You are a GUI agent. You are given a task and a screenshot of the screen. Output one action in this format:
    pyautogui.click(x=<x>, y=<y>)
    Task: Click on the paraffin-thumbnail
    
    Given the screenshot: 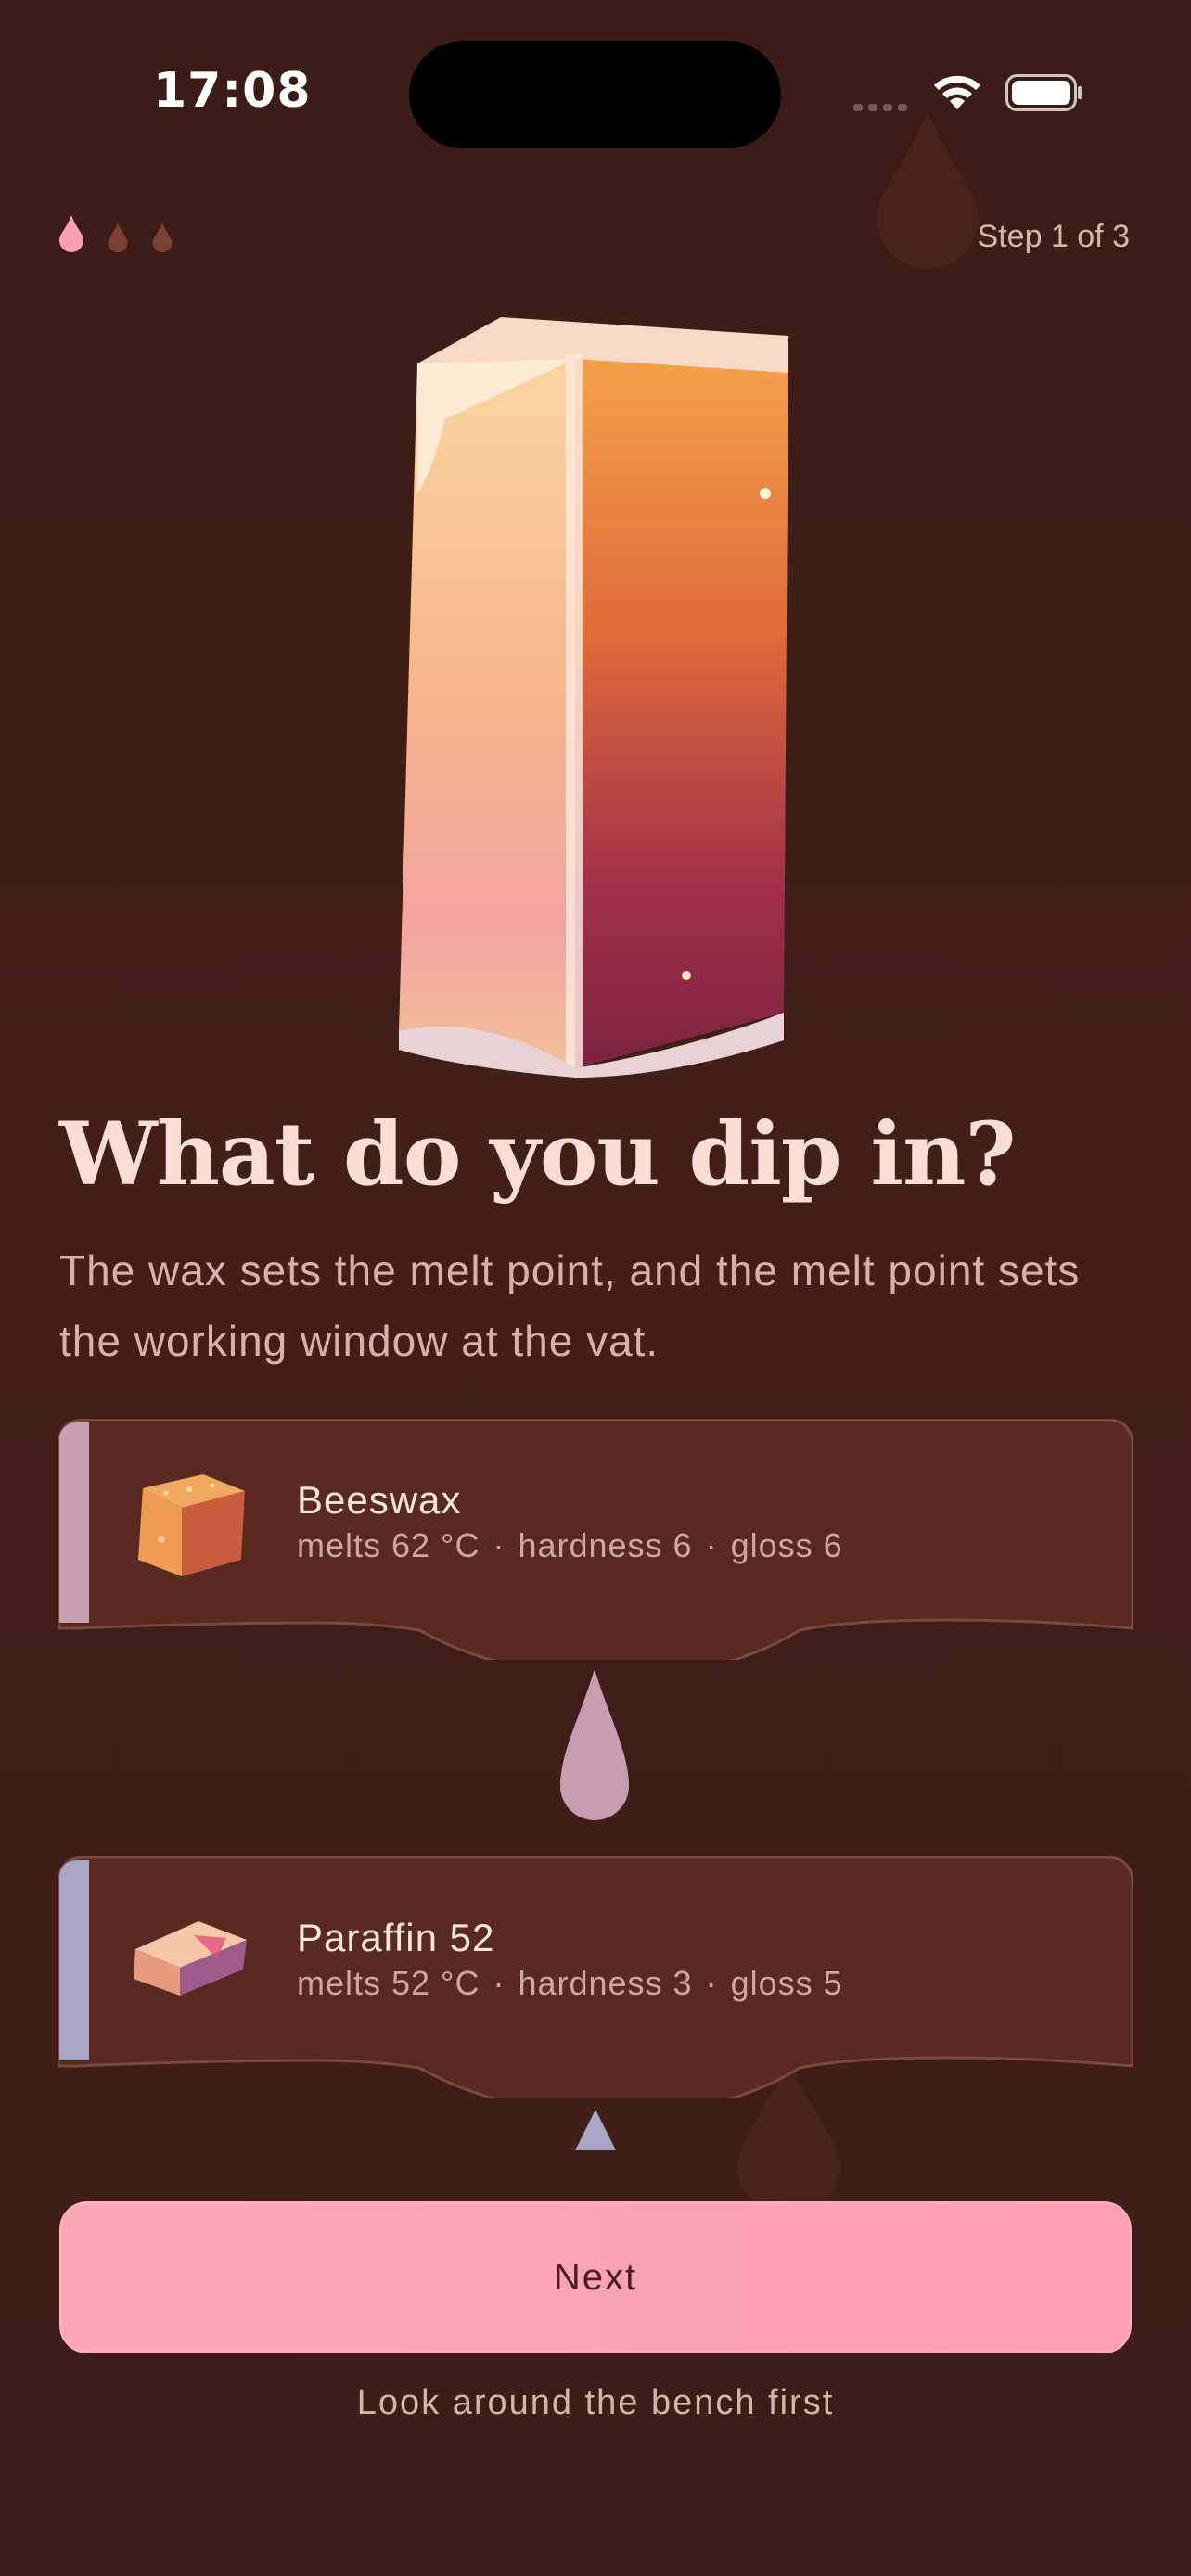 What is the action you would take?
    pyautogui.click(x=190, y=1958)
    